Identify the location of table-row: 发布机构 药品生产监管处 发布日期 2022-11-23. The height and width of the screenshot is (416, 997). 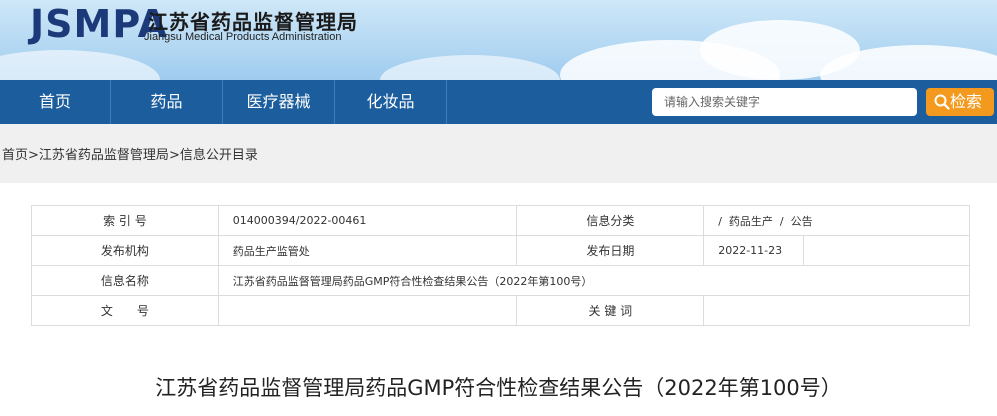
(500, 250).